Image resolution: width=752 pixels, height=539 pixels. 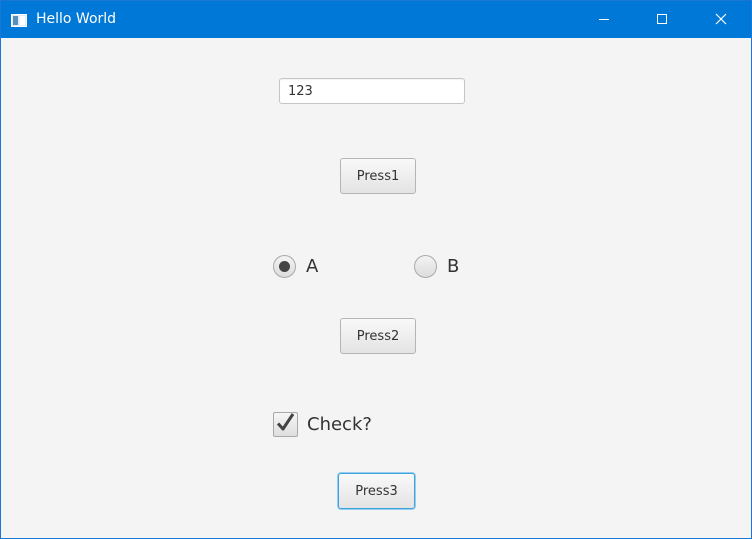 I want to click on maximize-icon, so click(x=662, y=19).